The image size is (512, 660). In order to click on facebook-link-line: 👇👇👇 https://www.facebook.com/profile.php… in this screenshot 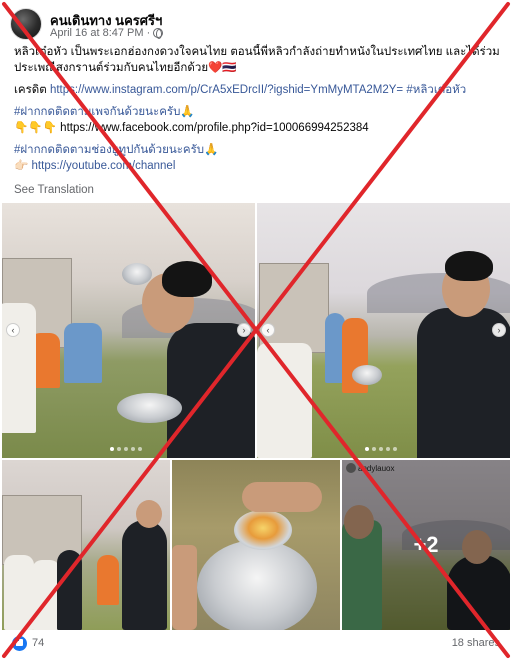, I will do `click(257, 128)`.